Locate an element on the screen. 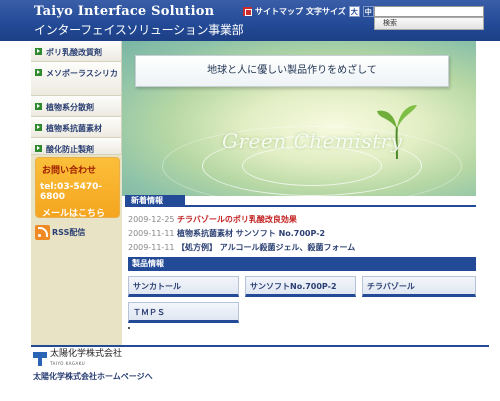  news-title-link: 植物系抗菌素材 サンソフト No.700P-2 is located at coordinates (251, 233).